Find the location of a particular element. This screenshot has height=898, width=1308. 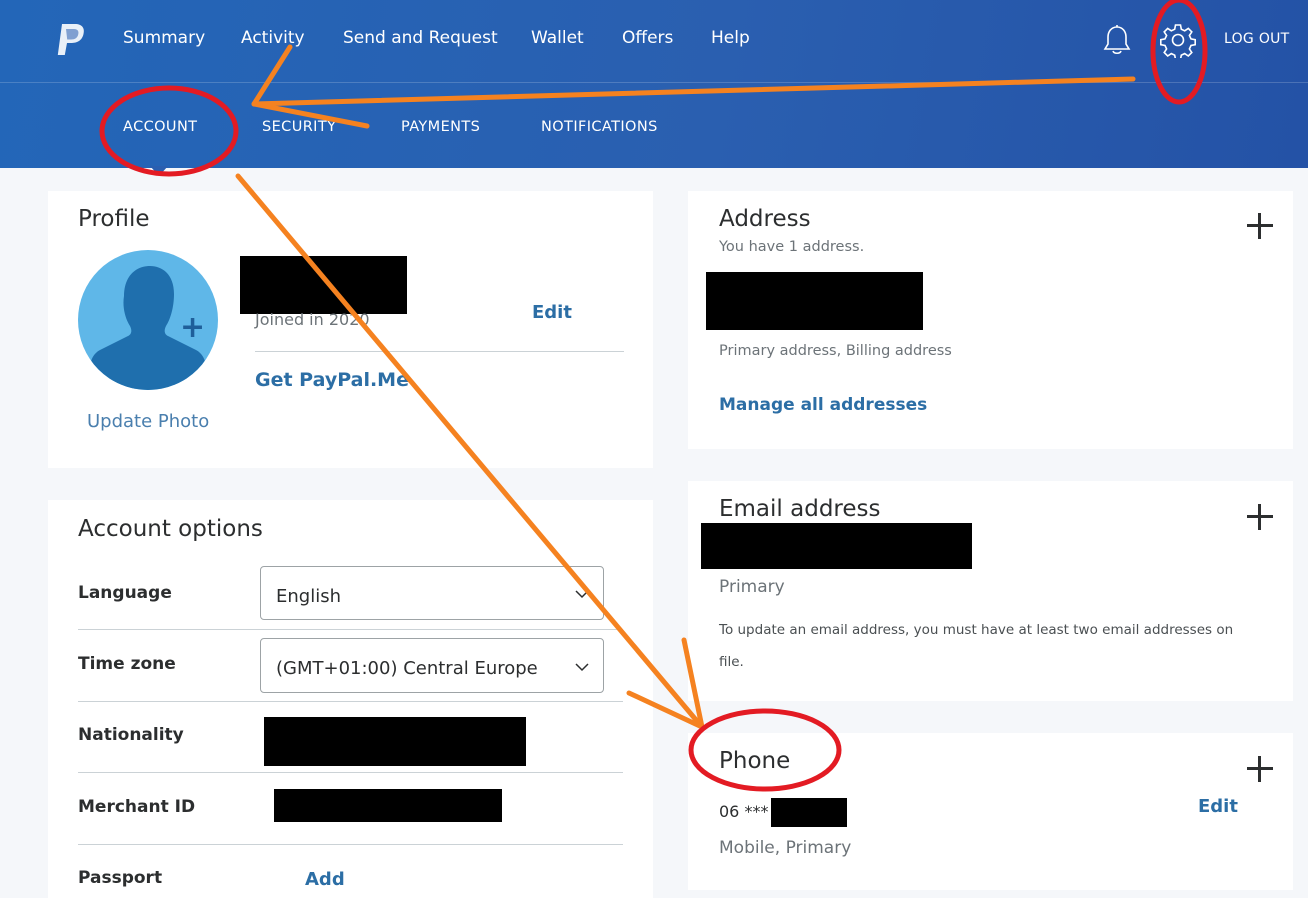

nav-summary: Summary is located at coordinates (164, 38).